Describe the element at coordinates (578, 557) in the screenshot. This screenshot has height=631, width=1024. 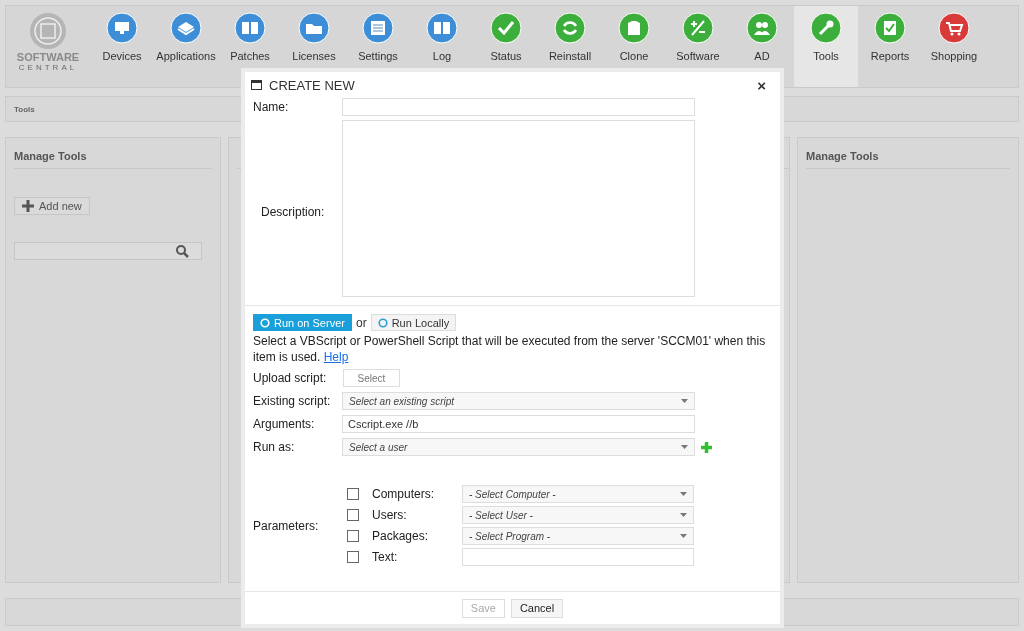
I see `text-field` at that location.